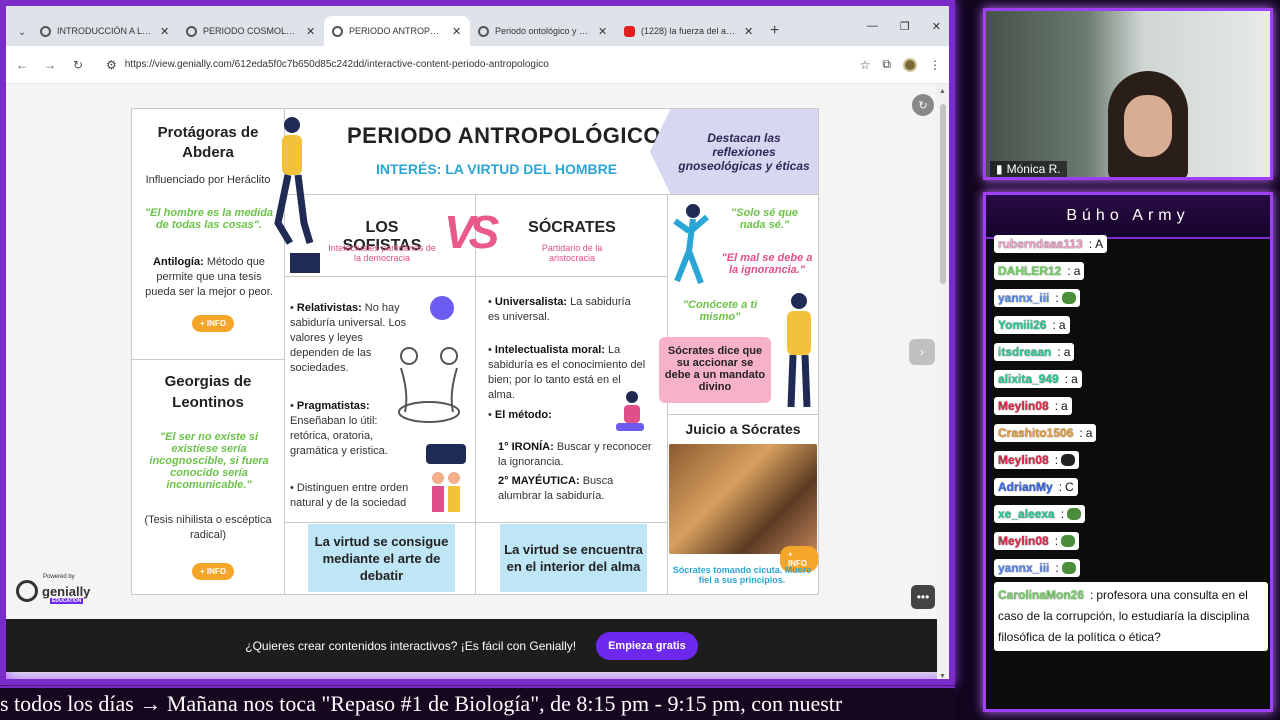 The image size is (1280, 720). Describe the element at coordinates (1029, 271) in the screenshot. I see `chat-username: DAHLER12` at that location.